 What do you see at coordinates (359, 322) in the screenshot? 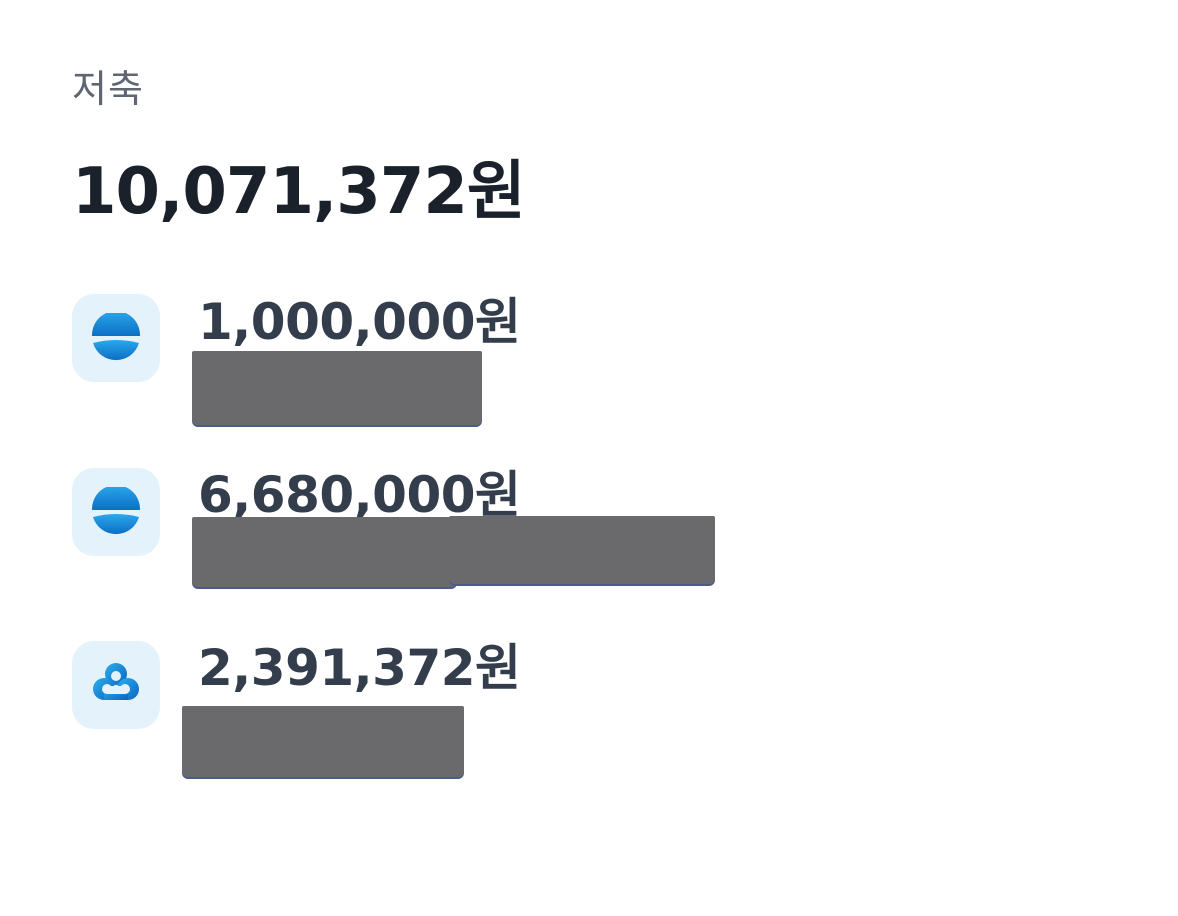
I see `account-balance: 1,000,000원` at bounding box center [359, 322].